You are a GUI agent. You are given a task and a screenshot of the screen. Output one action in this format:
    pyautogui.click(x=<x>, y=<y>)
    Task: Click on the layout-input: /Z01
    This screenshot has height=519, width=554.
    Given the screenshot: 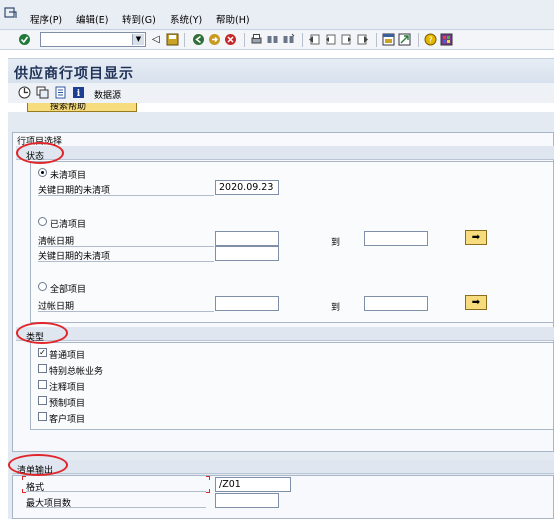 What is the action you would take?
    pyautogui.click(x=253, y=484)
    